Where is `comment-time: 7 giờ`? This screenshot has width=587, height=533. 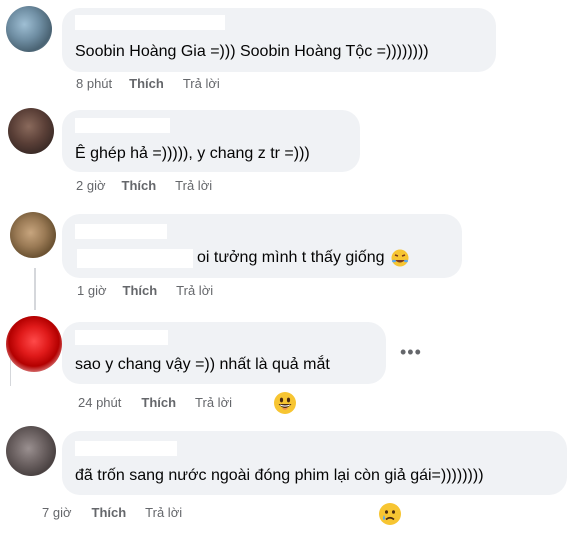 comment-time: 7 giờ is located at coordinates (57, 513).